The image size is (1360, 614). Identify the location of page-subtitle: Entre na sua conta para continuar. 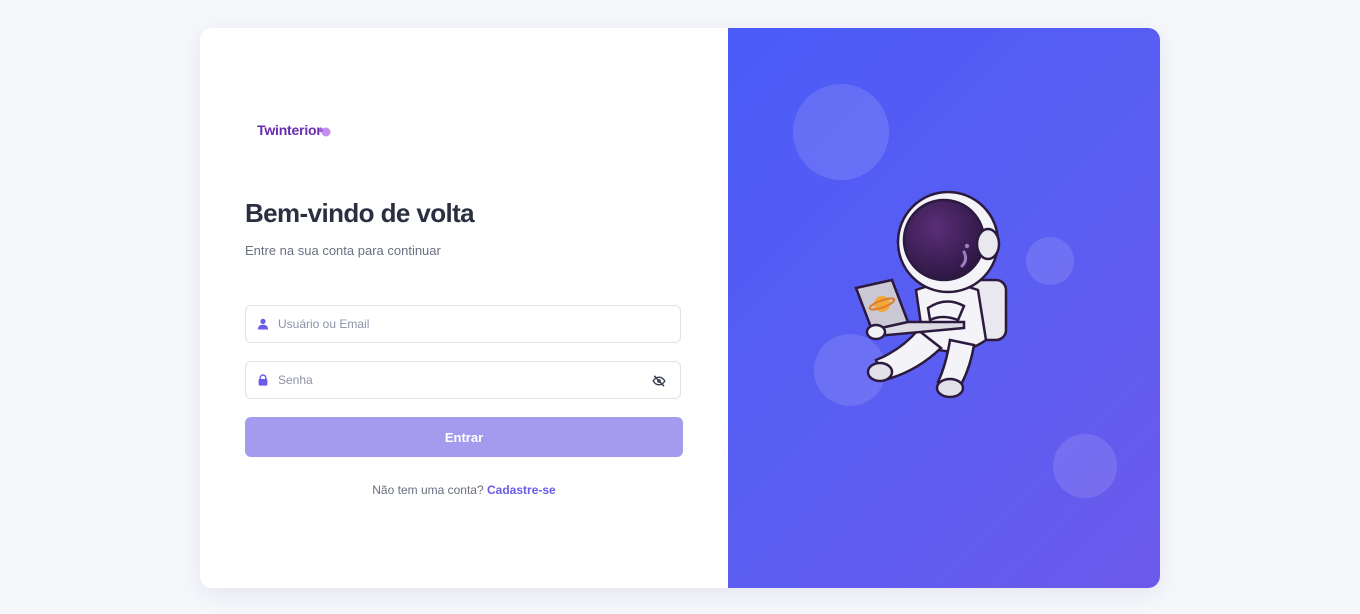
(343, 250).